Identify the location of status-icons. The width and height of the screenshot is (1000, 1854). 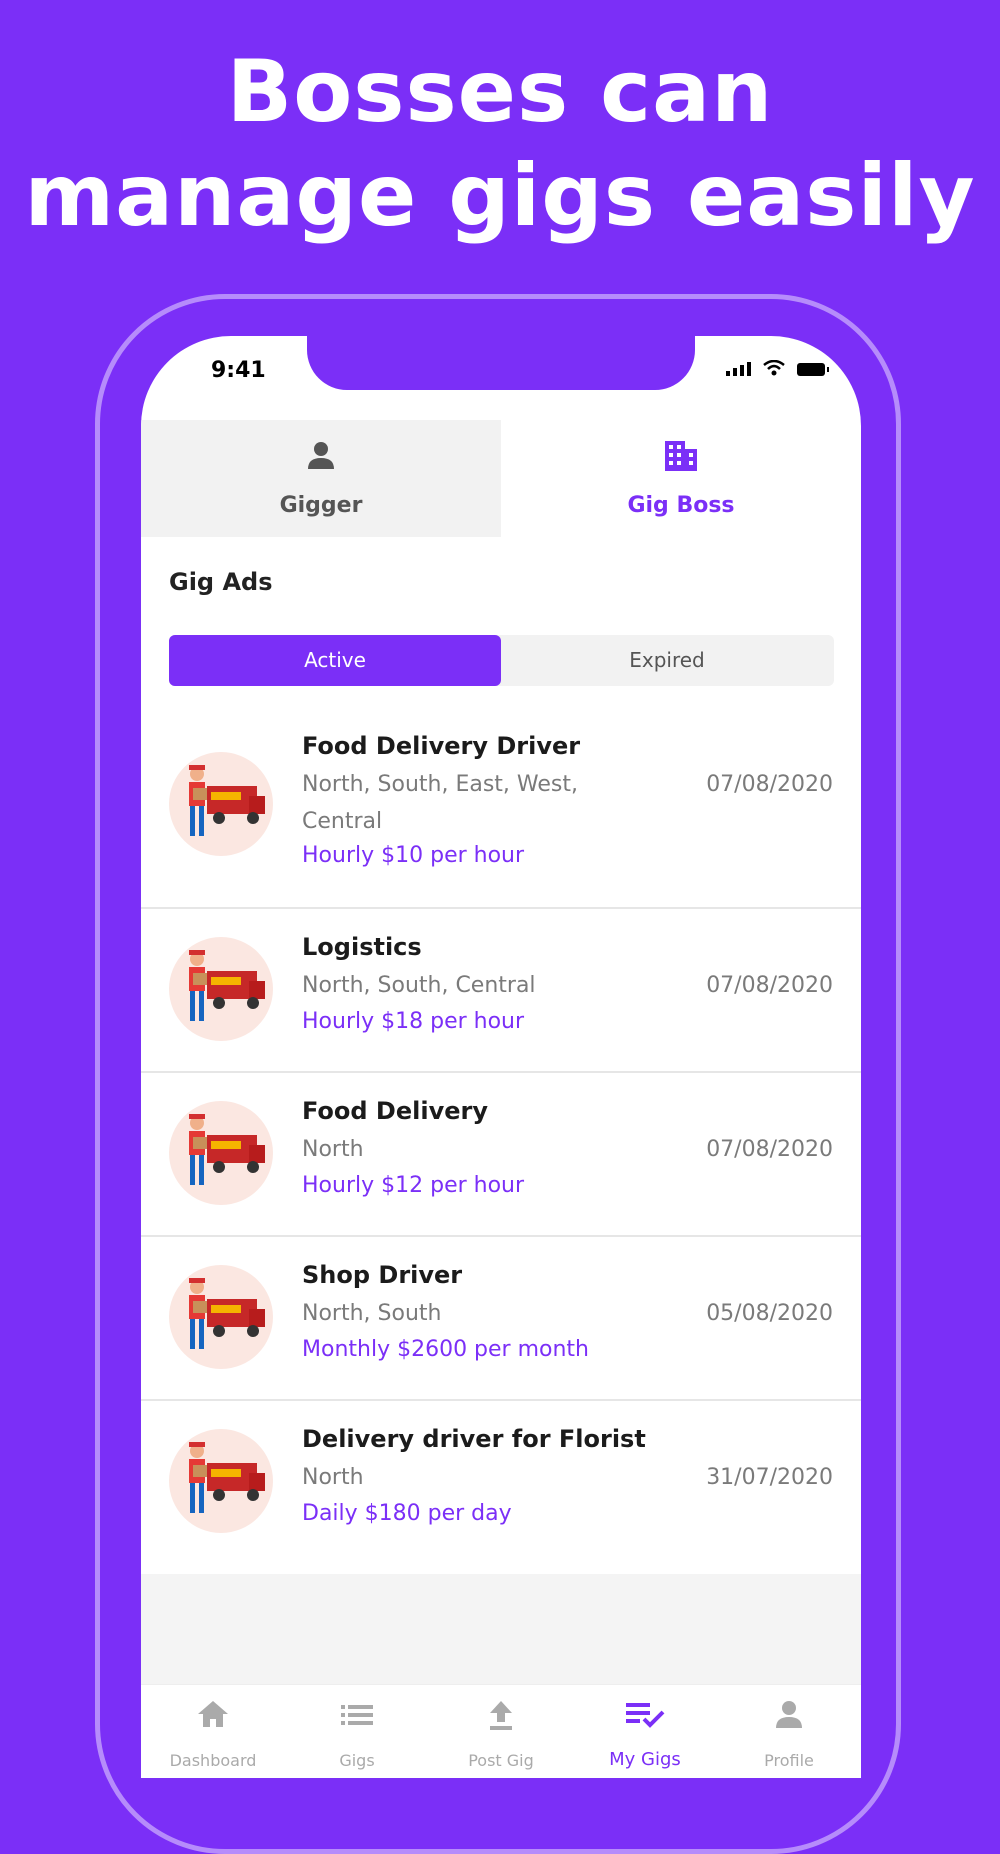
(777, 368).